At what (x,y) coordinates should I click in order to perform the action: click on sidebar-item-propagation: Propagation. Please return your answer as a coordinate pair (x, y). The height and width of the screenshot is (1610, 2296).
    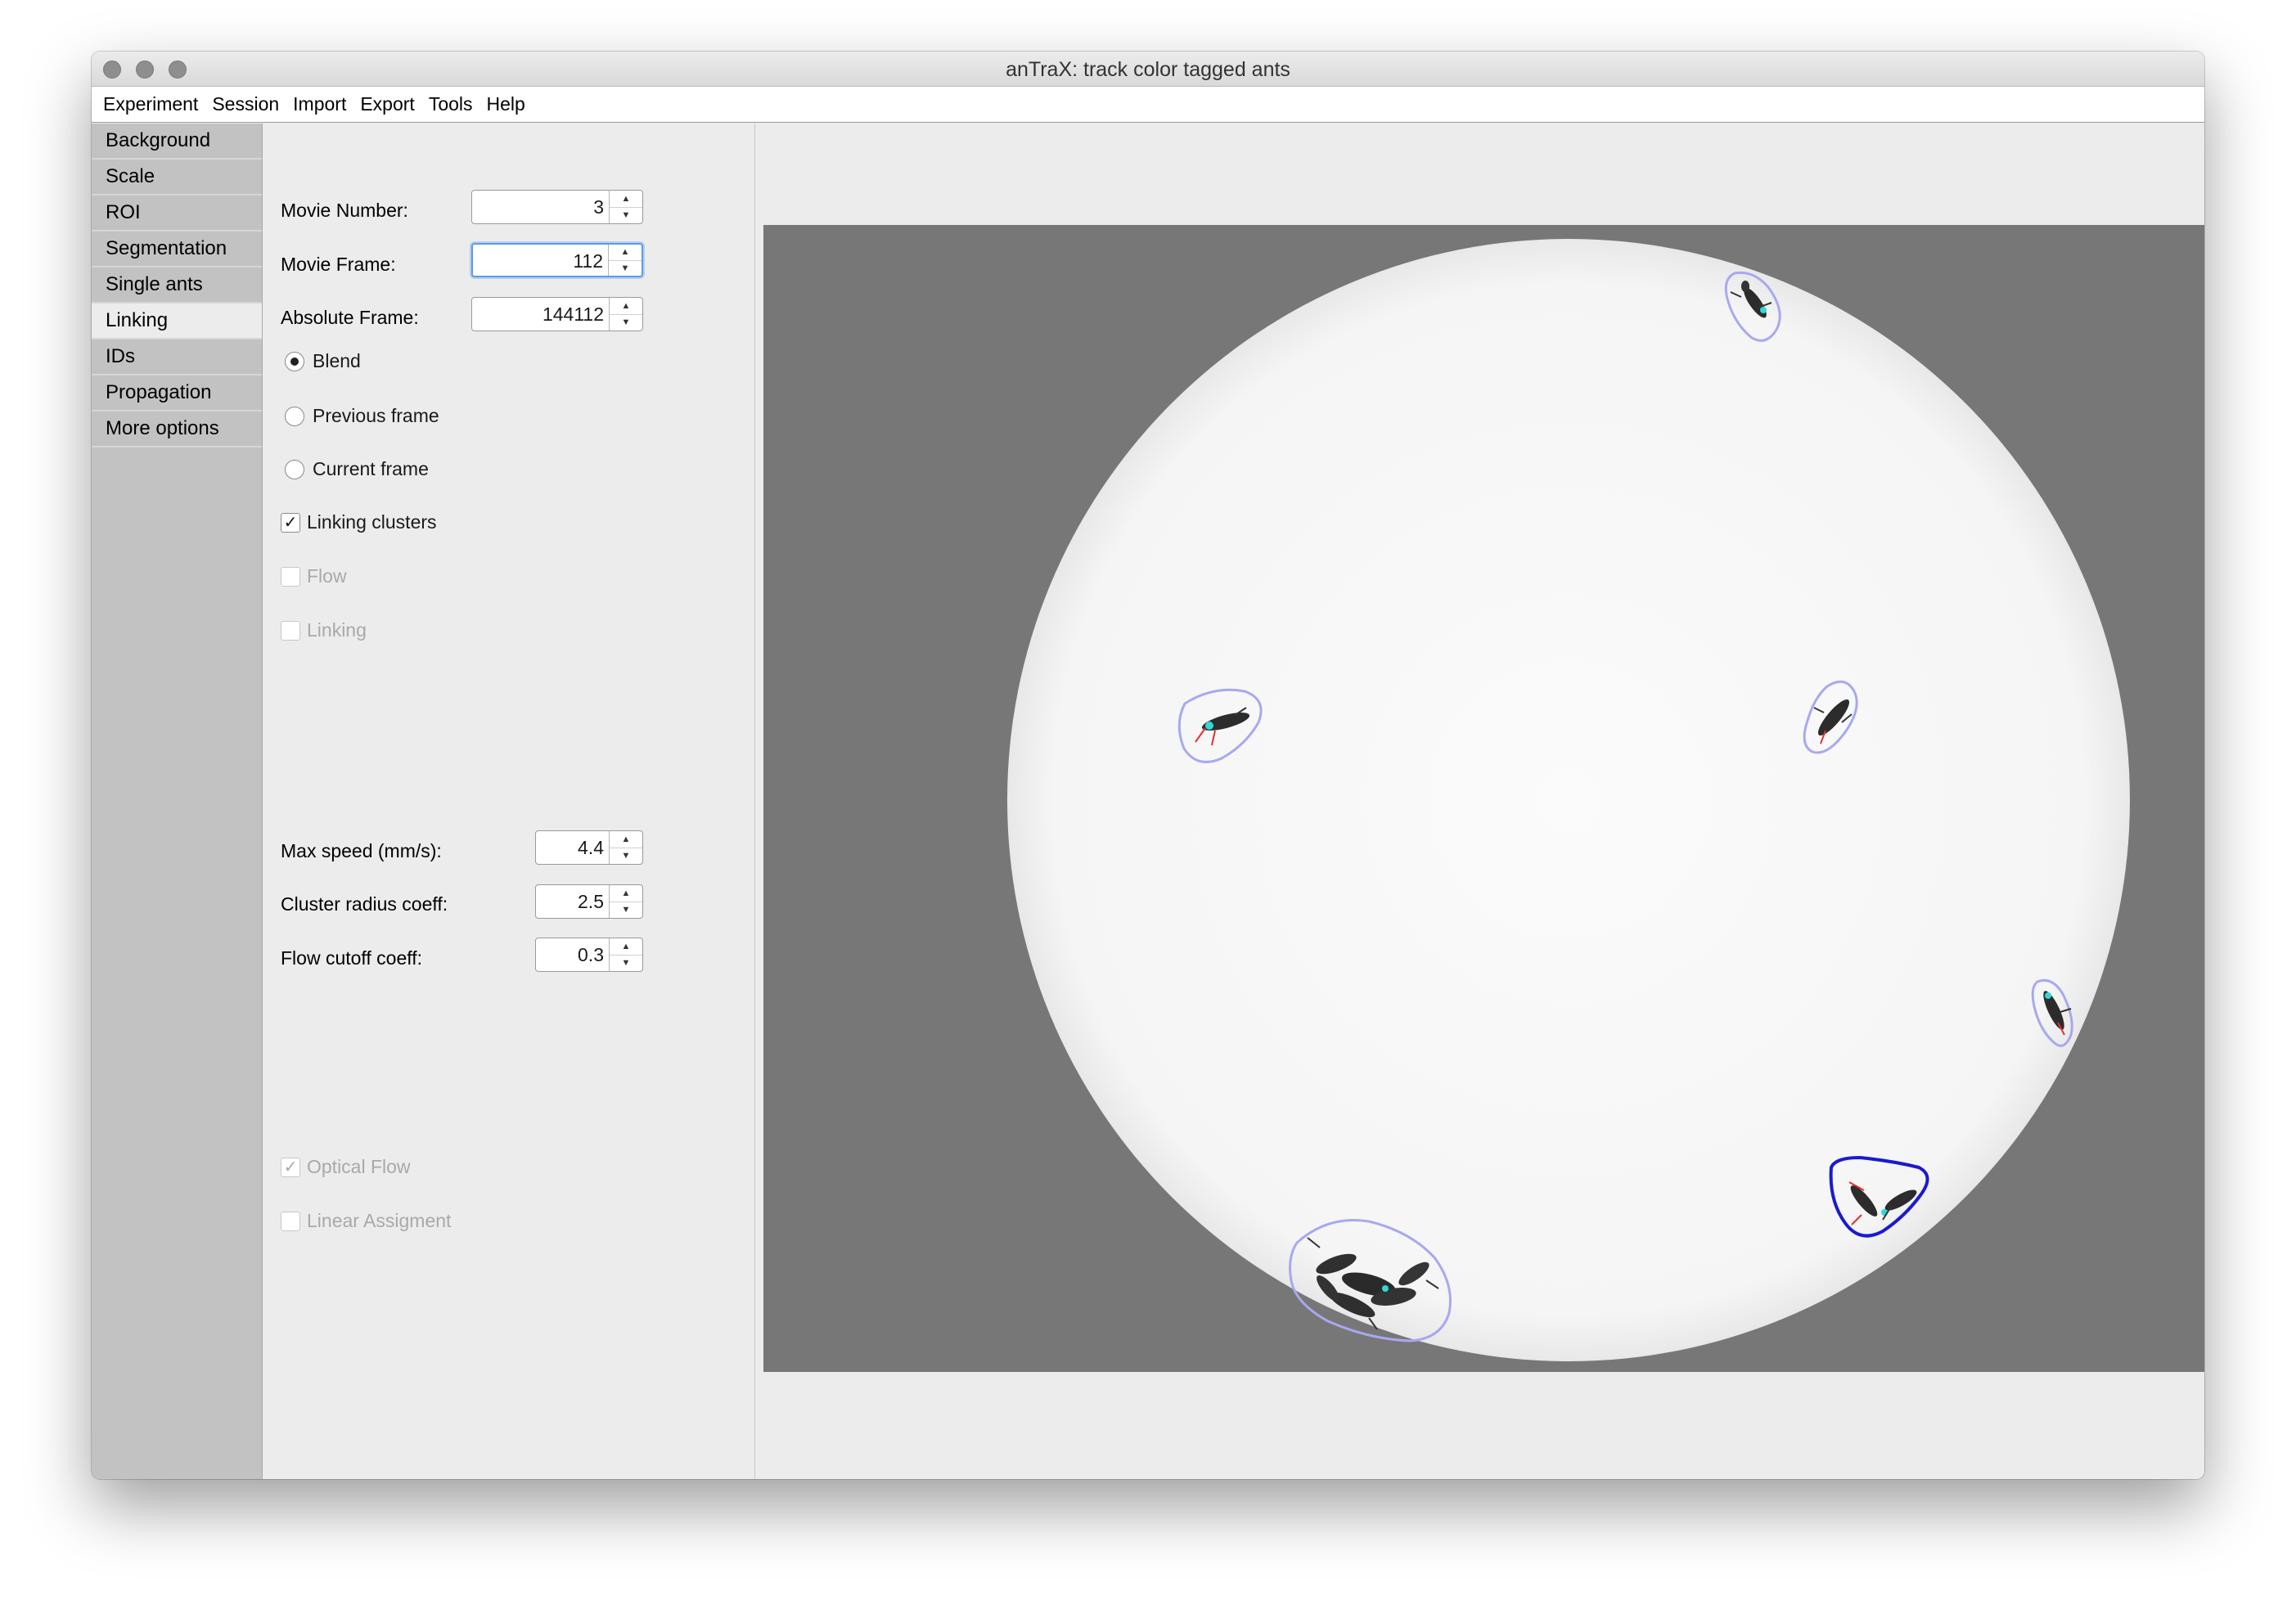
    Looking at the image, I should click on (177, 393).